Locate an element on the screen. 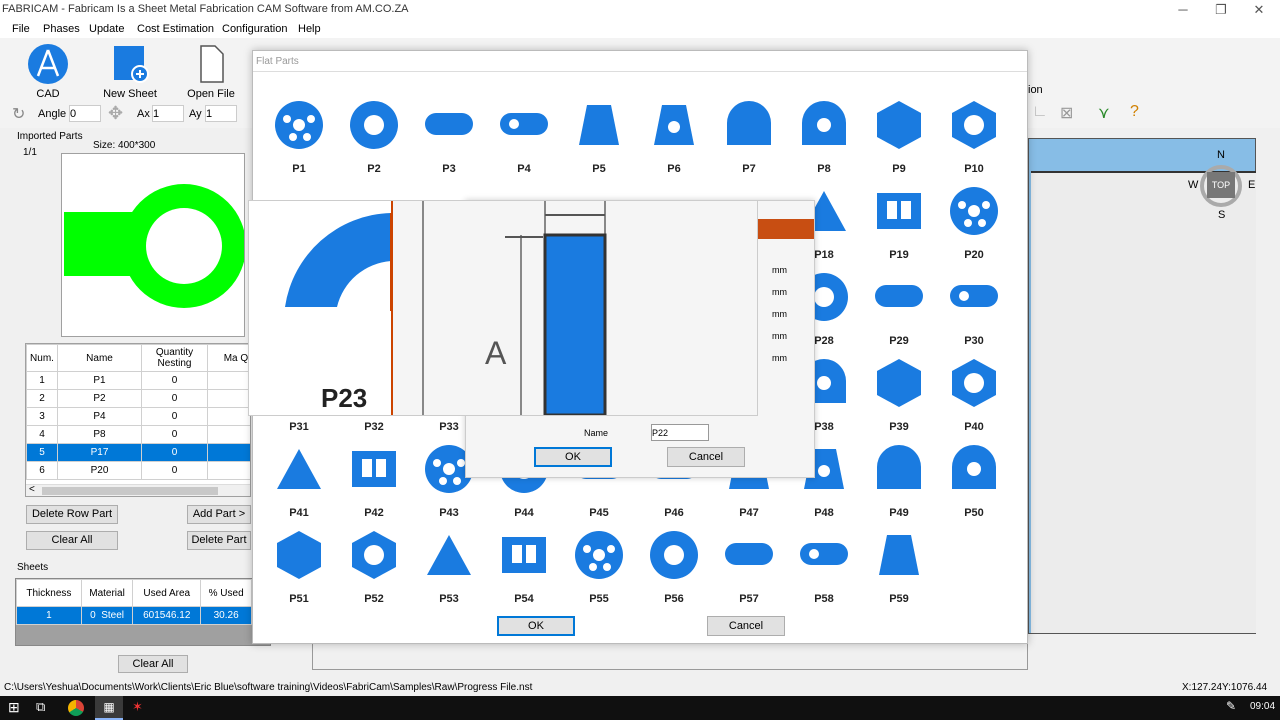  part-tile-p9: P9 is located at coordinates (899, 138).